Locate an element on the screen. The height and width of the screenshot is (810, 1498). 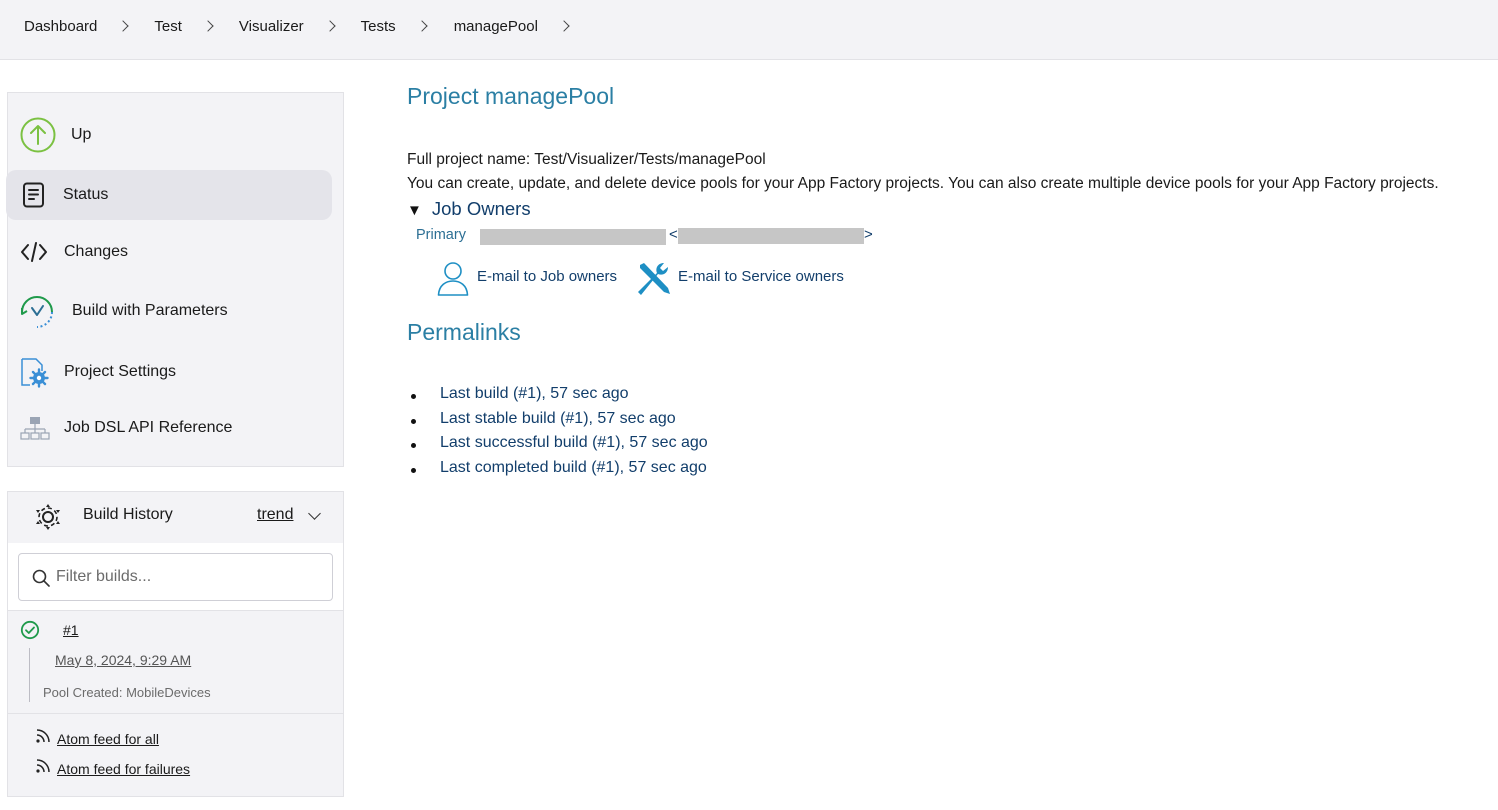
atom-feed-failures-label: Atom feed for failures is located at coordinates (124, 769).